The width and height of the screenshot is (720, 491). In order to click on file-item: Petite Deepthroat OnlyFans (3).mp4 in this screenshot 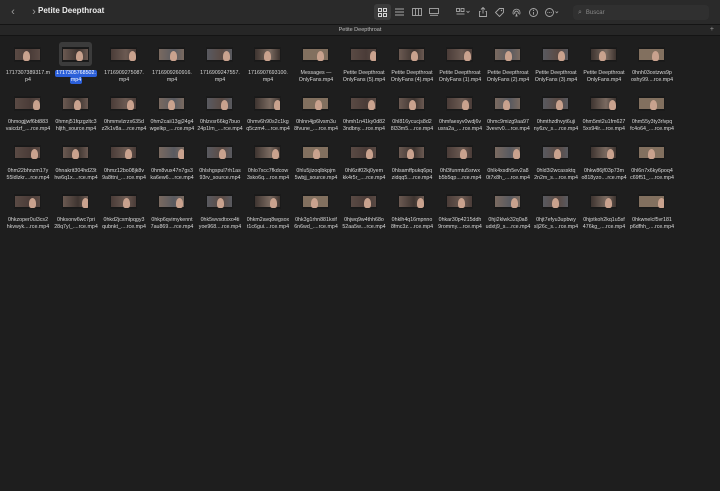, I will do `click(556, 62)`.